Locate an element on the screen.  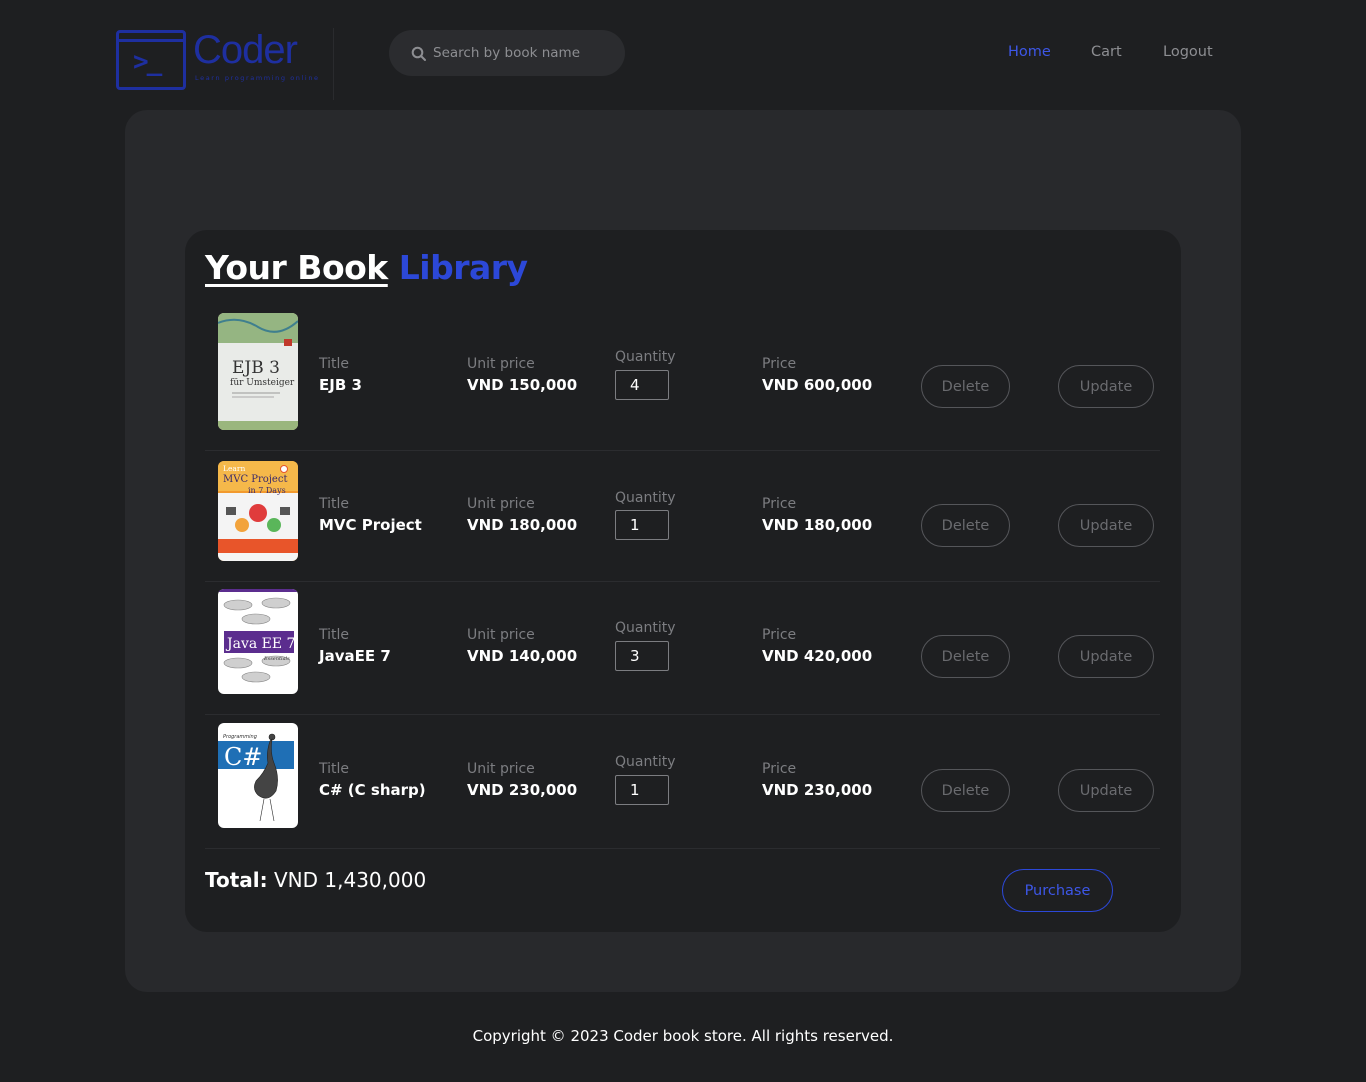
logo-prompt: >_ is located at coordinates (147, 62).